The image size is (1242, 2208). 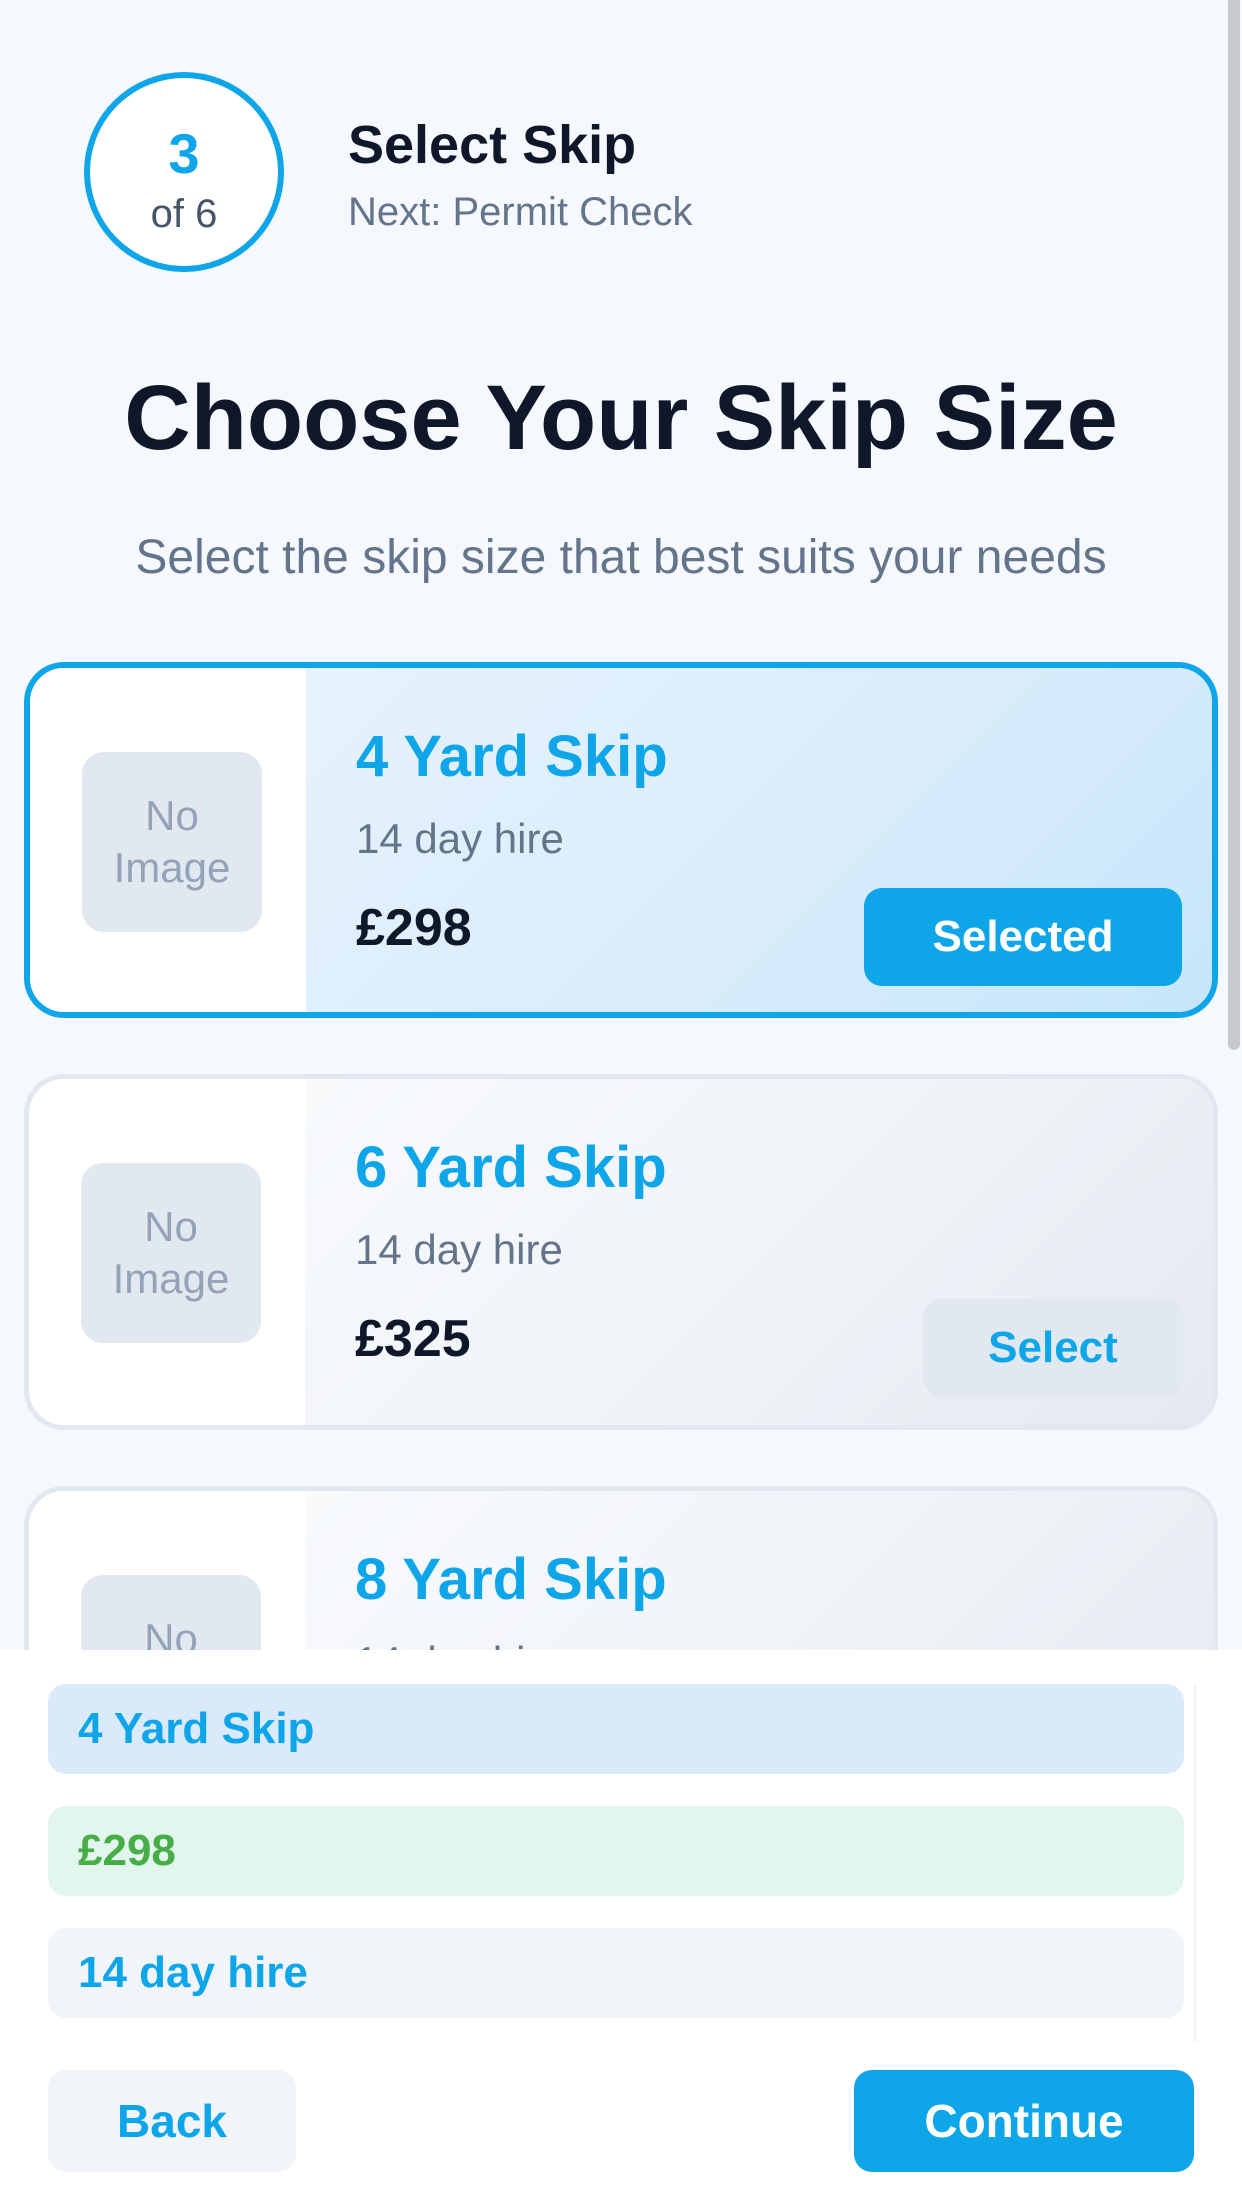 I want to click on page-title: Choose Your Skip Size, so click(x=621, y=418).